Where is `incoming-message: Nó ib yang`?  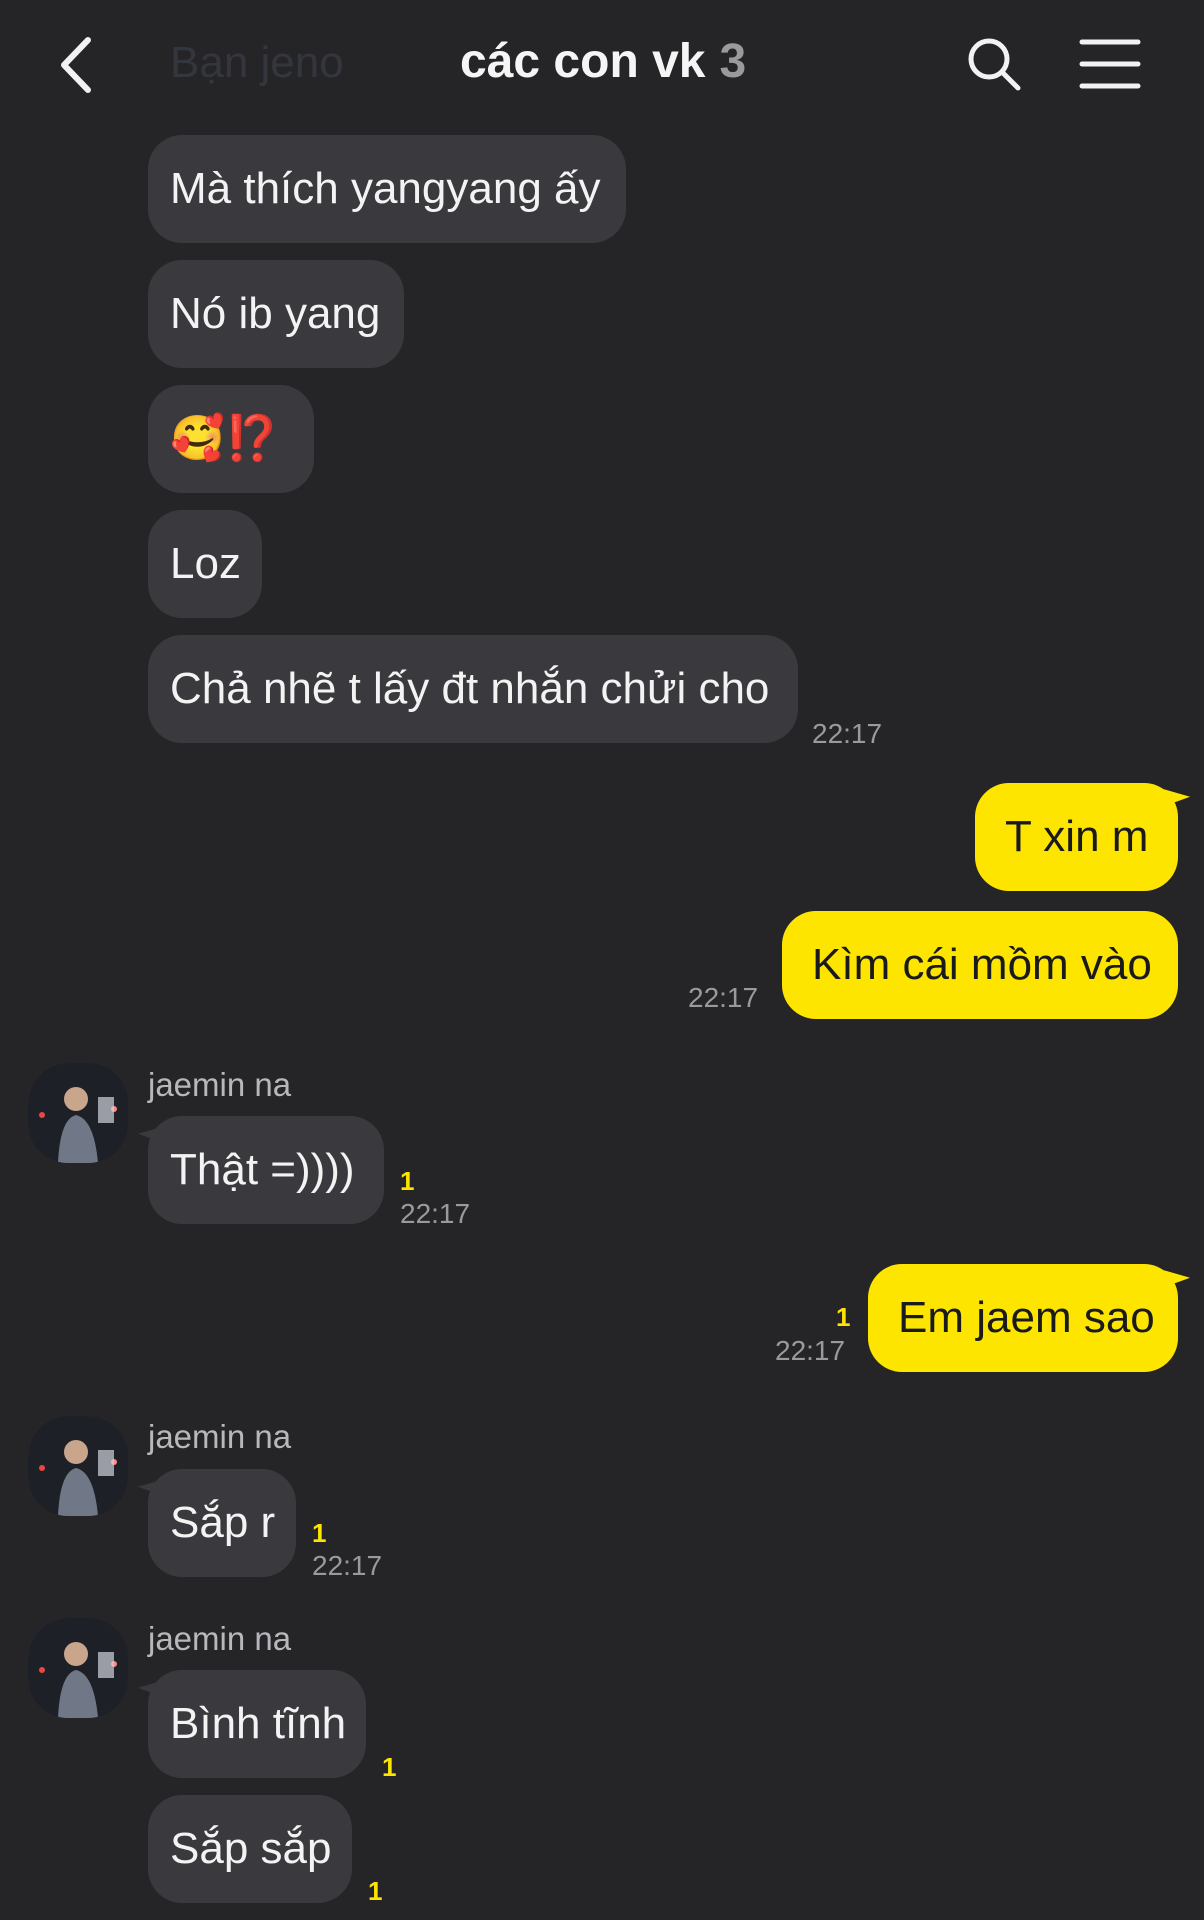
incoming-message: Nó ib yang is located at coordinates (276, 314).